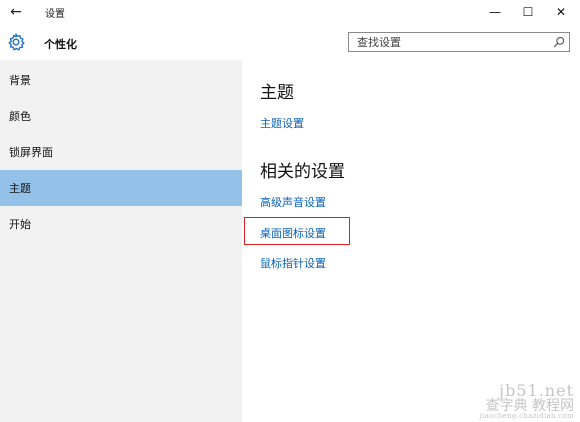 This screenshot has width=580, height=422. What do you see at coordinates (293, 202) in the screenshot?
I see `advanced-sound-settings-link: 高级声音设置` at bounding box center [293, 202].